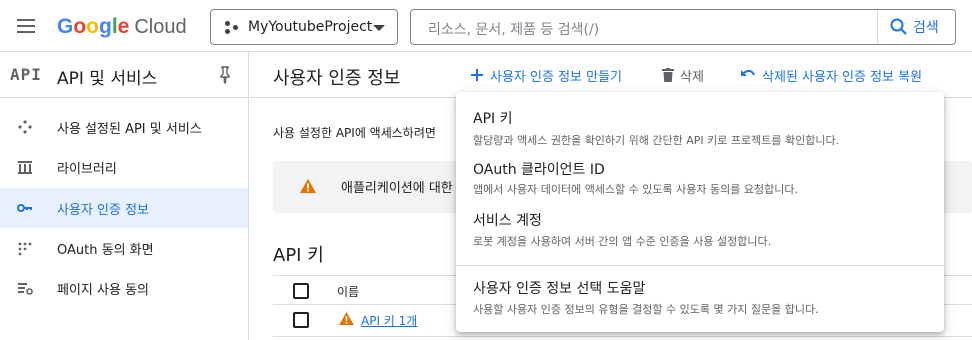 The height and width of the screenshot is (340, 972). Describe the element at coordinates (348, 291) in the screenshot. I see `column-header-name: 이름` at that location.